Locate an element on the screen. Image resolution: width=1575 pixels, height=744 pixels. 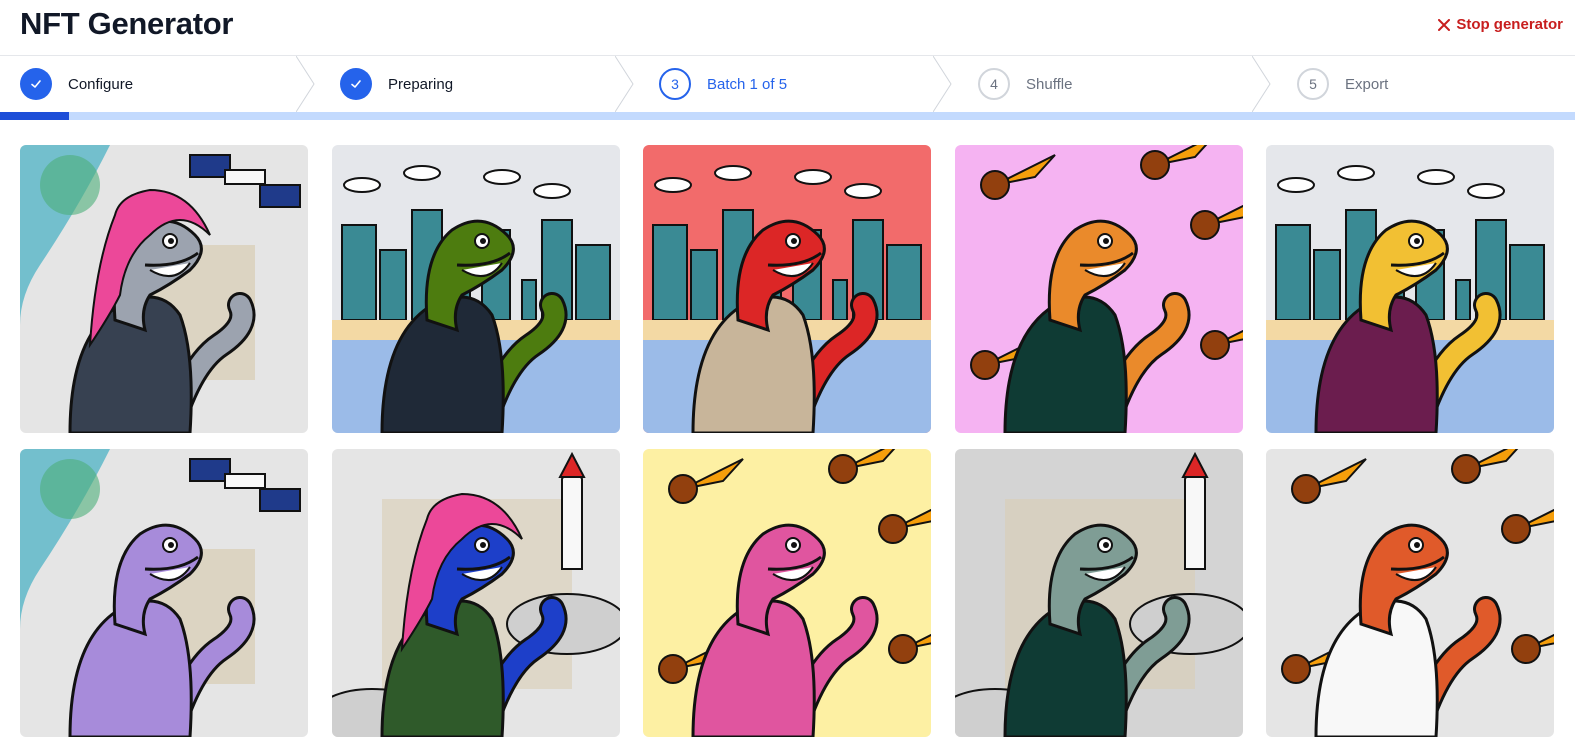
page-title: NFT Generator is located at coordinates (127, 23).